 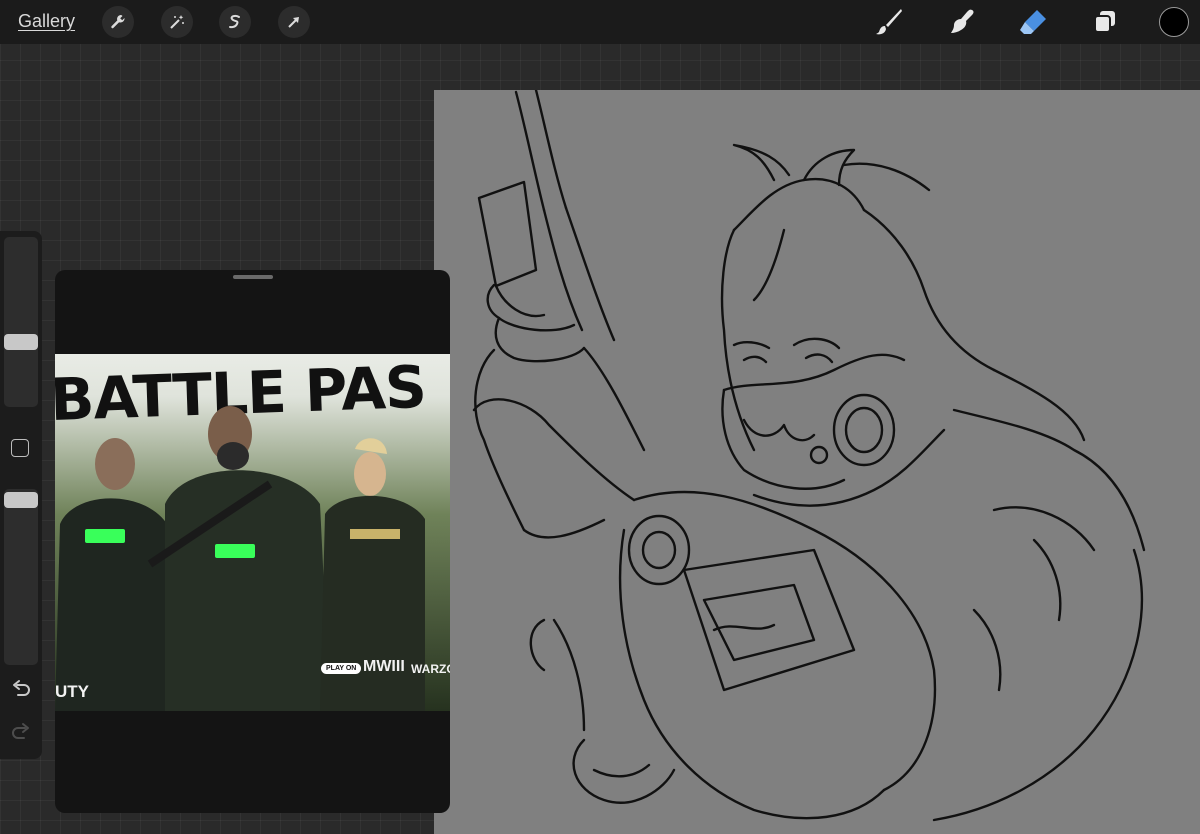 What do you see at coordinates (600, 22) in the screenshot?
I see `top-toolbar: Gallery` at bounding box center [600, 22].